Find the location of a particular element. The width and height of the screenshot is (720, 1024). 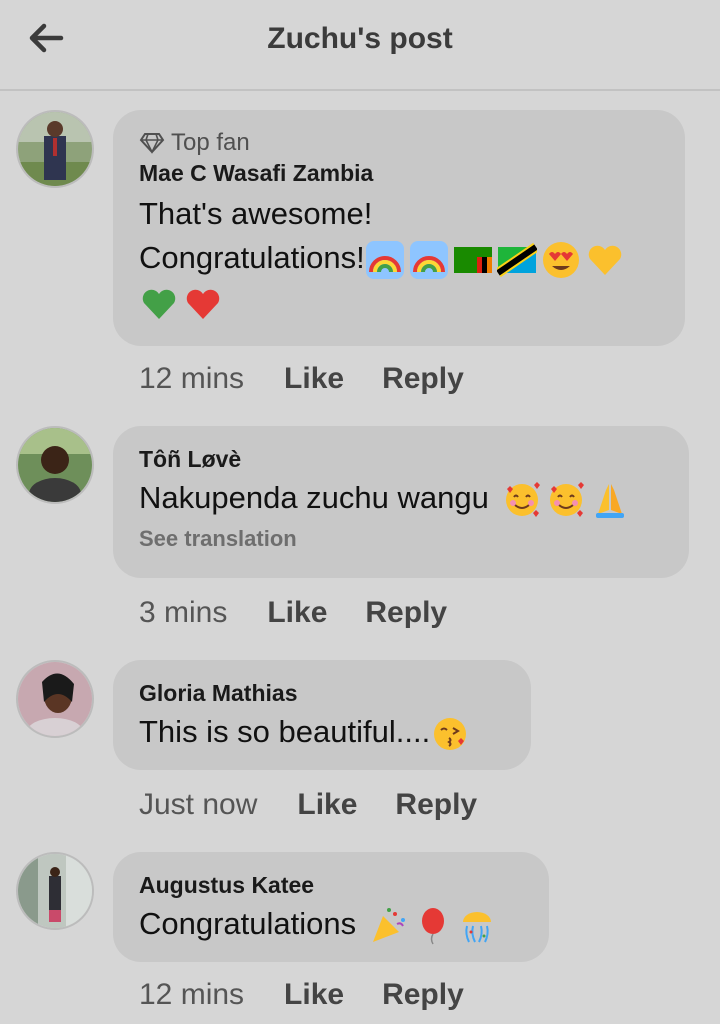

comment-text-line2: Congratulations! is located at coordinates (399, 258).